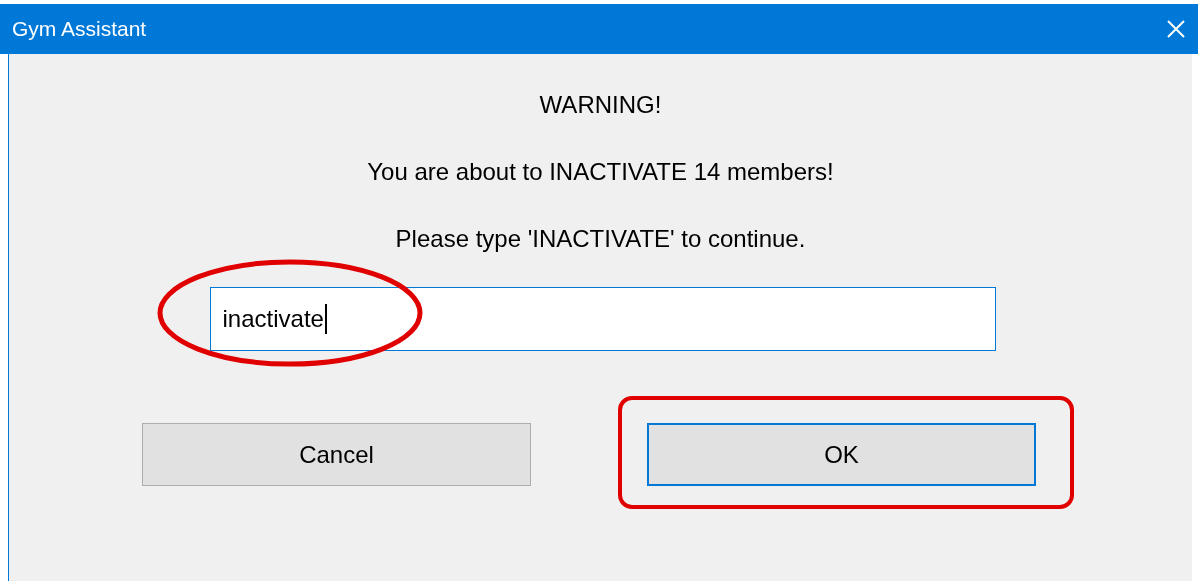 Image resolution: width=1198 pixels, height=581 pixels. Describe the element at coordinates (600, 105) in the screenshot. I see `message-text: WARNING!` at that location.